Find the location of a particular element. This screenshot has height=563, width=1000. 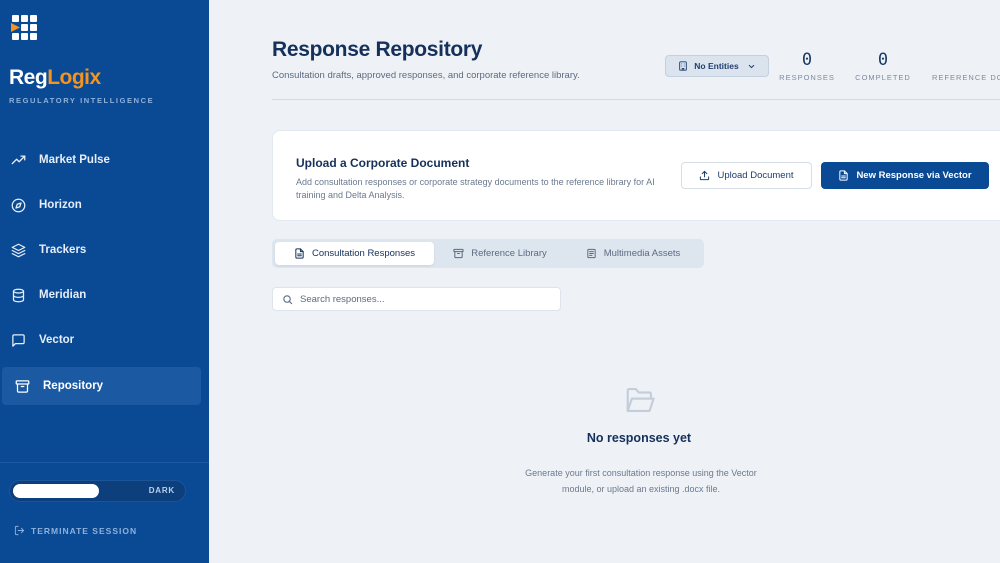

message-square-icon is located at coordinates (18, 340).